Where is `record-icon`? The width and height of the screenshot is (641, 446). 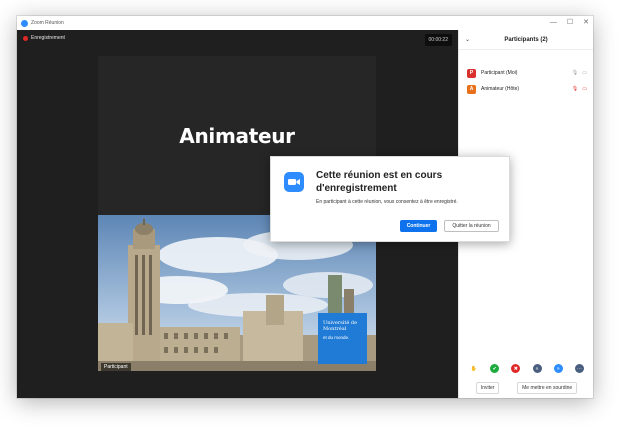
record-icon is located at coordinates (25, 38).